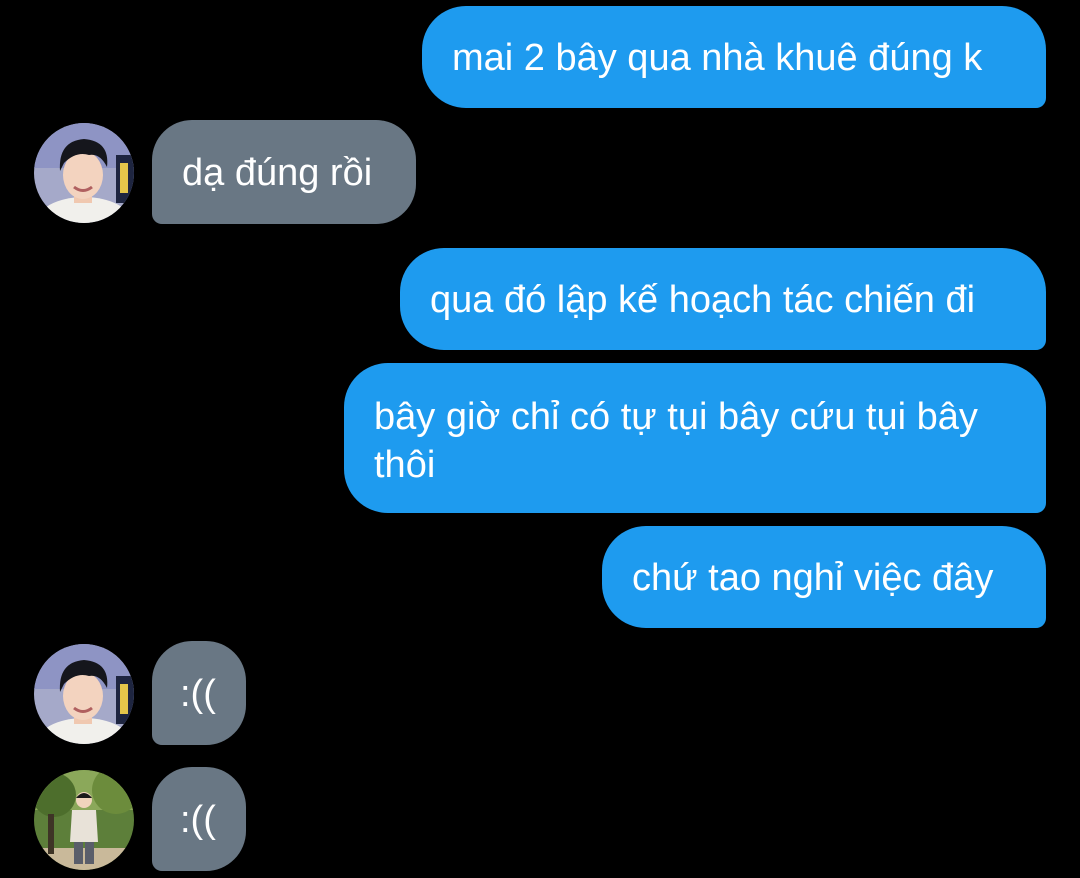 Image resolution: width=1080 pixels, height=878 pixels. Describe the element at coordinates (813, 578) in the screenshot. I see `message-text: chứ tao nghỉ việc đây` at that location.